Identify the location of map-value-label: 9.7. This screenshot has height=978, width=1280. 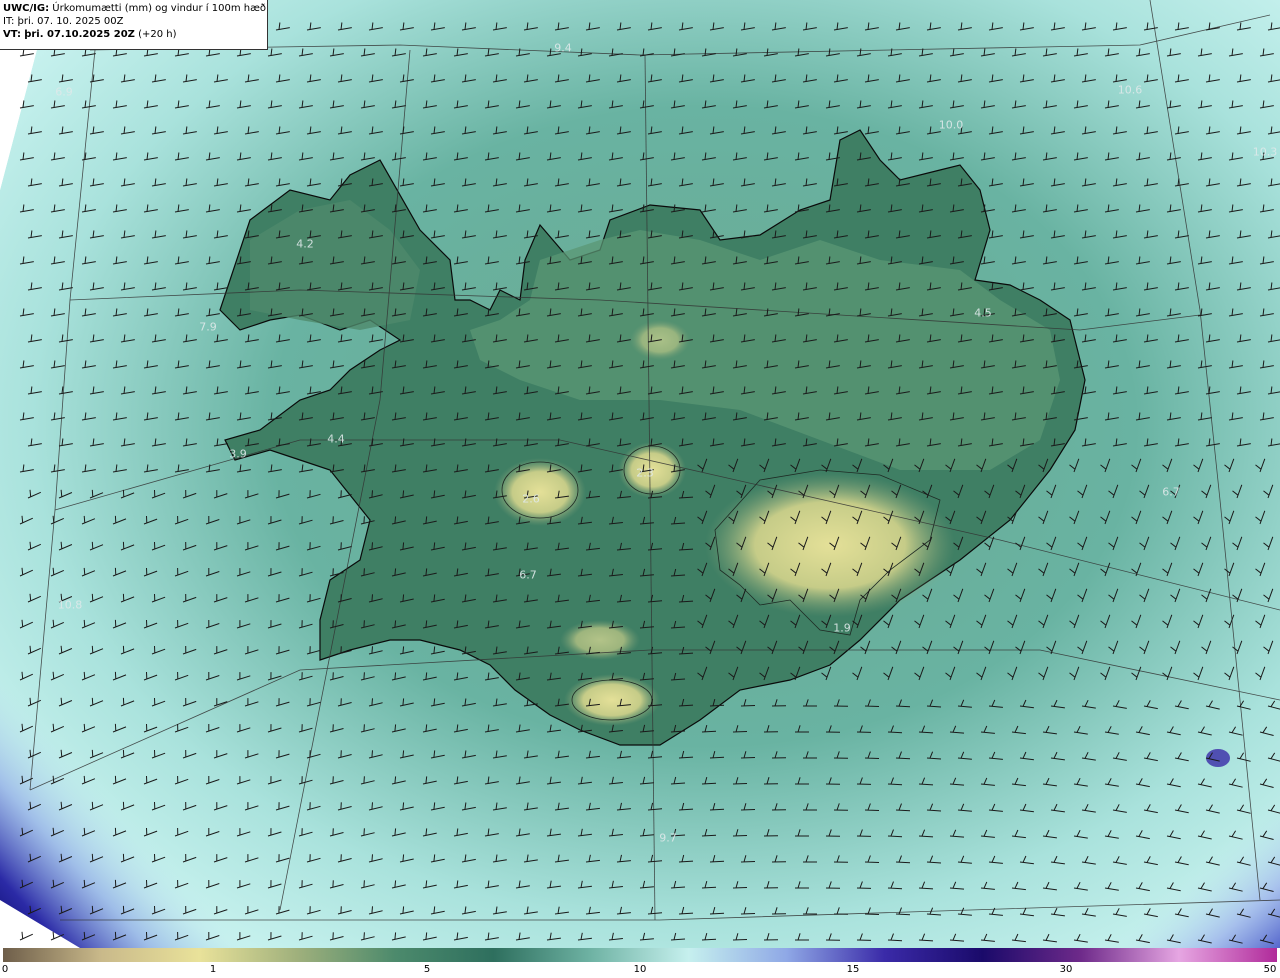
(668, 838).